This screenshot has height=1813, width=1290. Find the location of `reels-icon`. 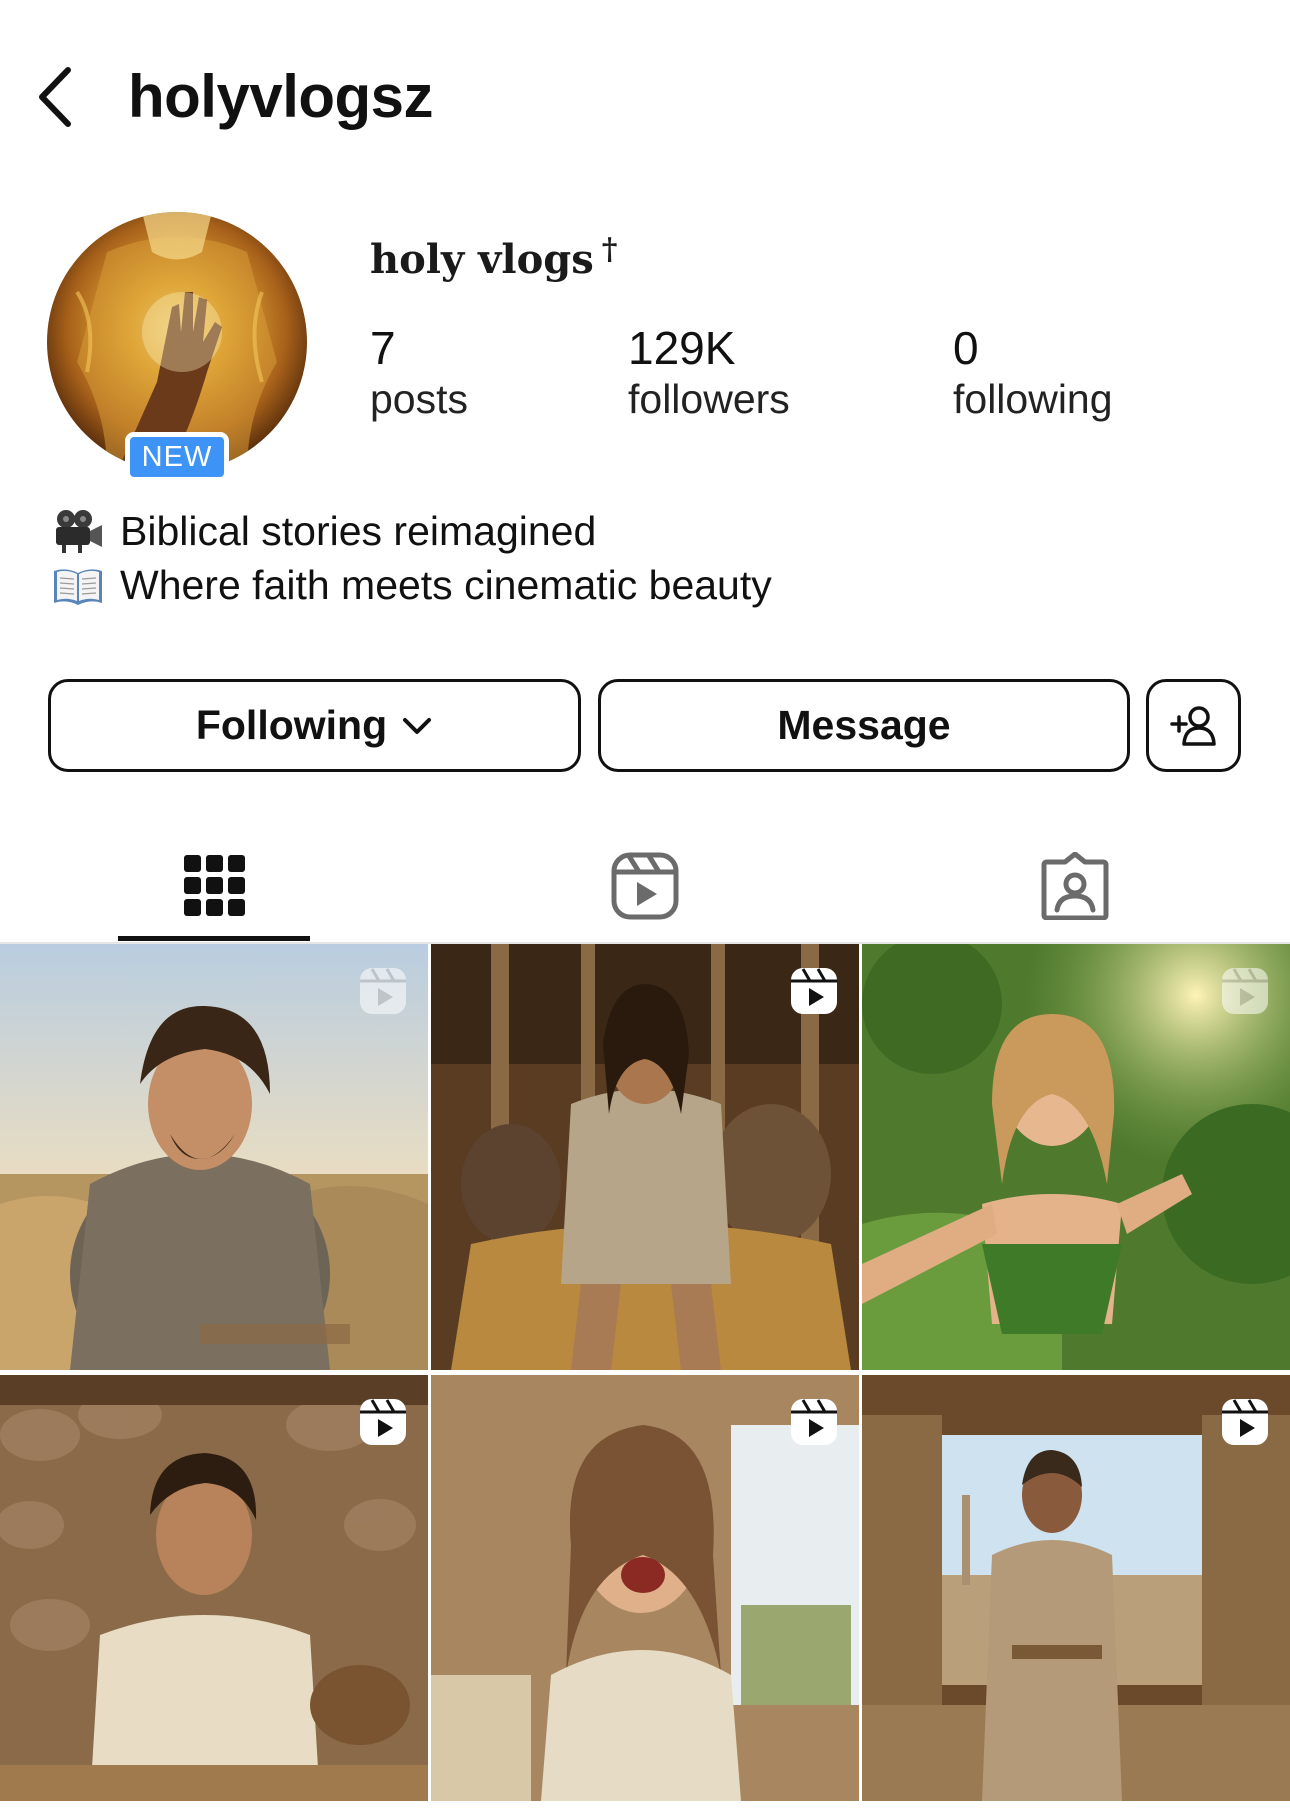

reels-icon is located at coordinates (645, 886).